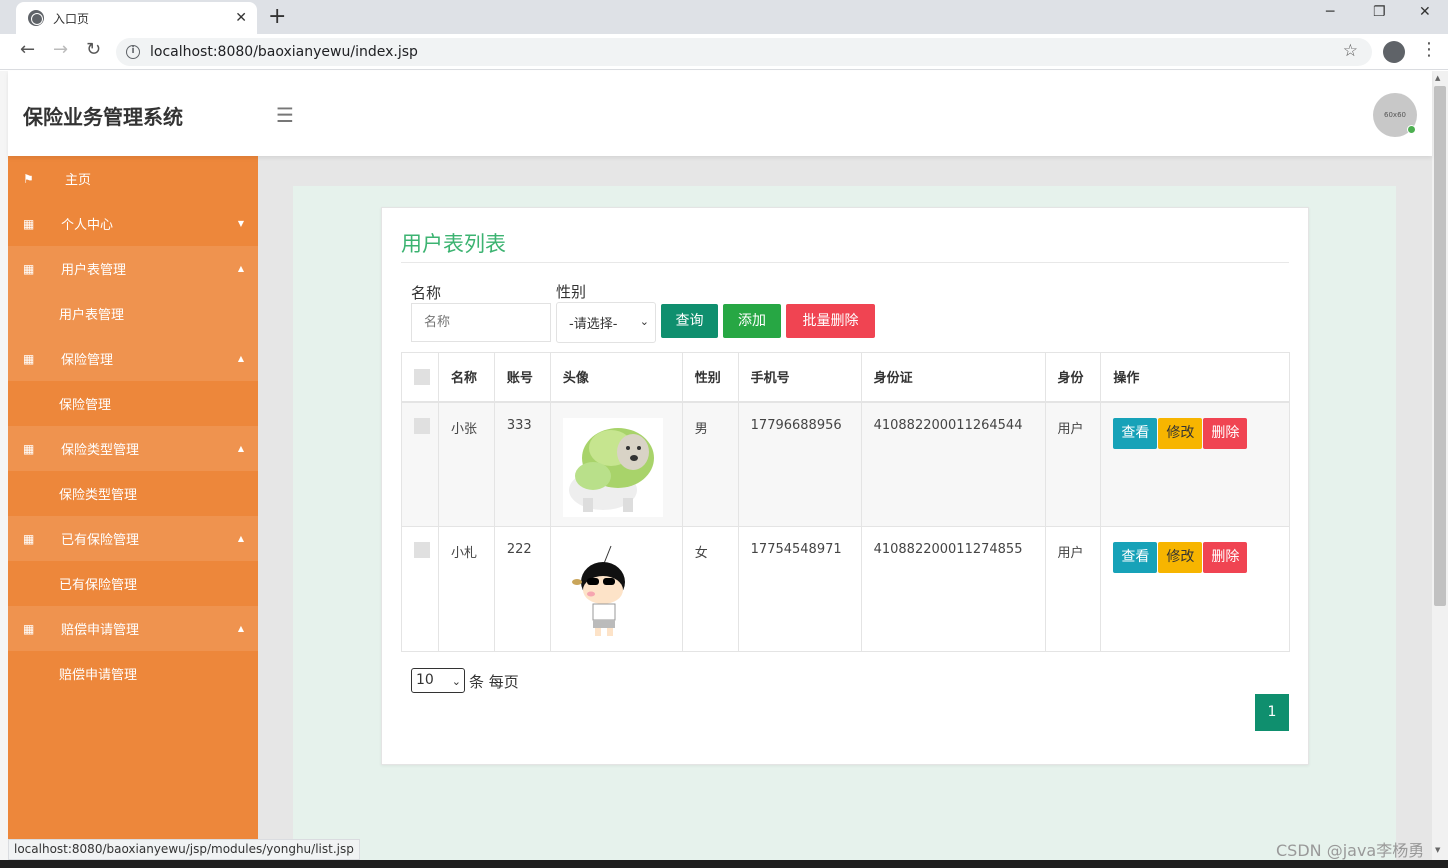 The image size is (1448, 868). I want to click on query-button: 查询, so click(689, 321).